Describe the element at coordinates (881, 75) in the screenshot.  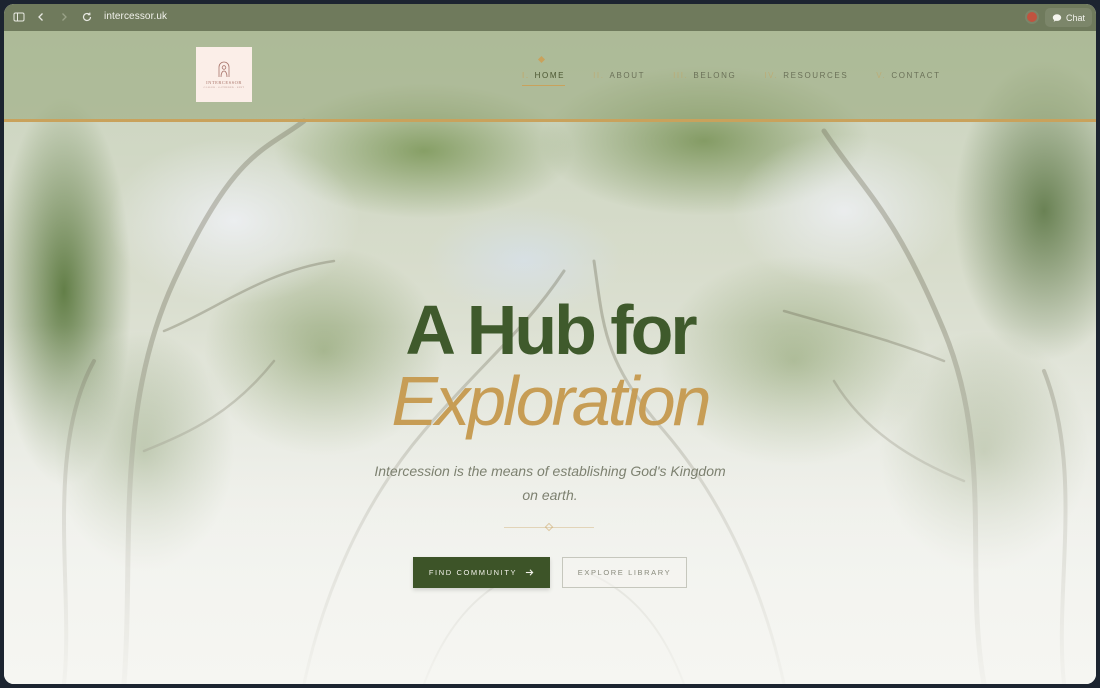
I see `nav-item-number: V.` at that location.